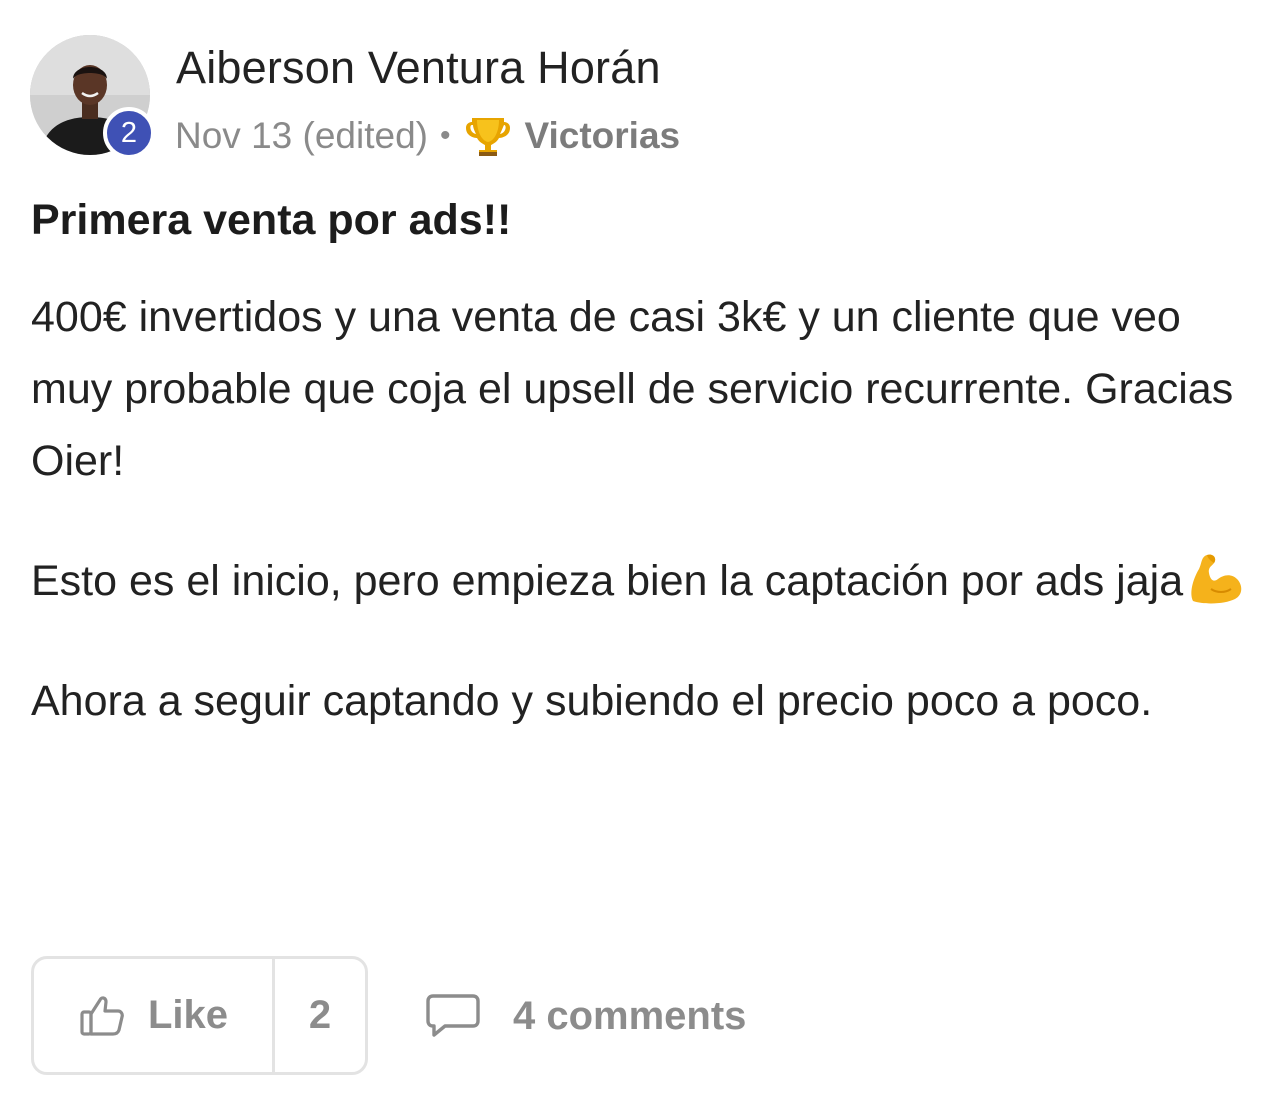  What do you see at coordinates (320, 1015) in the screenshot?
I see `like-count: 2` at bounding box center [320, 1015].